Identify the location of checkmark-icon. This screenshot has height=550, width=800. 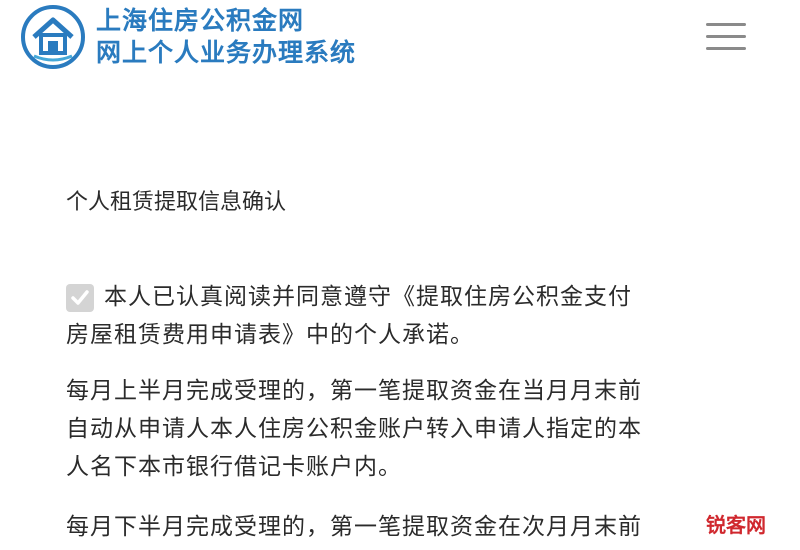
(80, 297).